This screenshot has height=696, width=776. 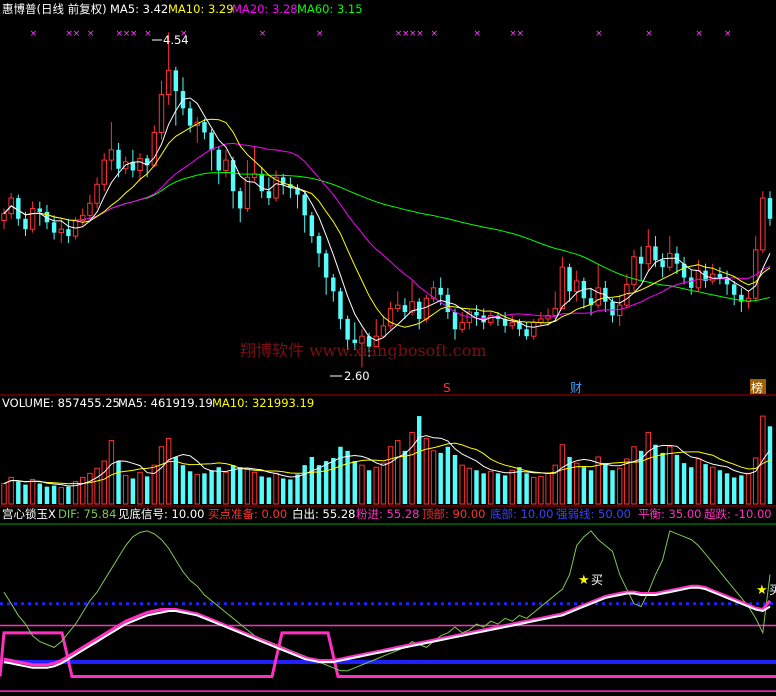 I want to click on ma20-label: MA20: 3.28, so click(x=265, y=9).